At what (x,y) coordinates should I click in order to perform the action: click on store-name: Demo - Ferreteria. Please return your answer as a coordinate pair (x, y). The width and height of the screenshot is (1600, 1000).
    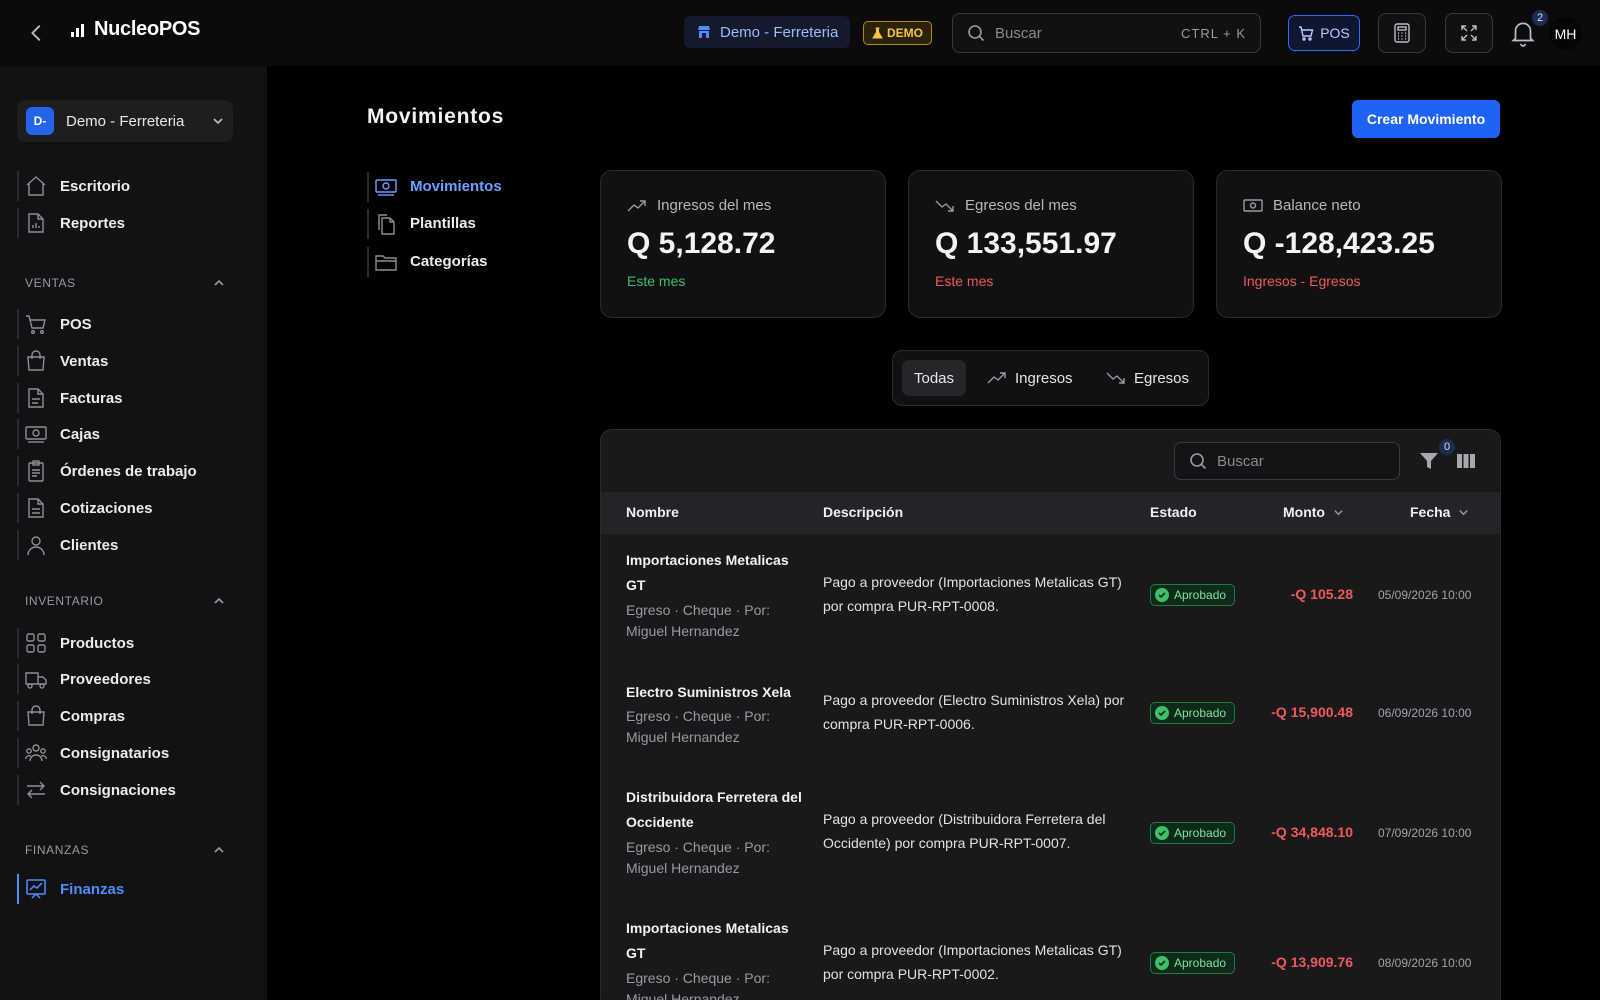
    Looking at the image, I should click on (779, 32).